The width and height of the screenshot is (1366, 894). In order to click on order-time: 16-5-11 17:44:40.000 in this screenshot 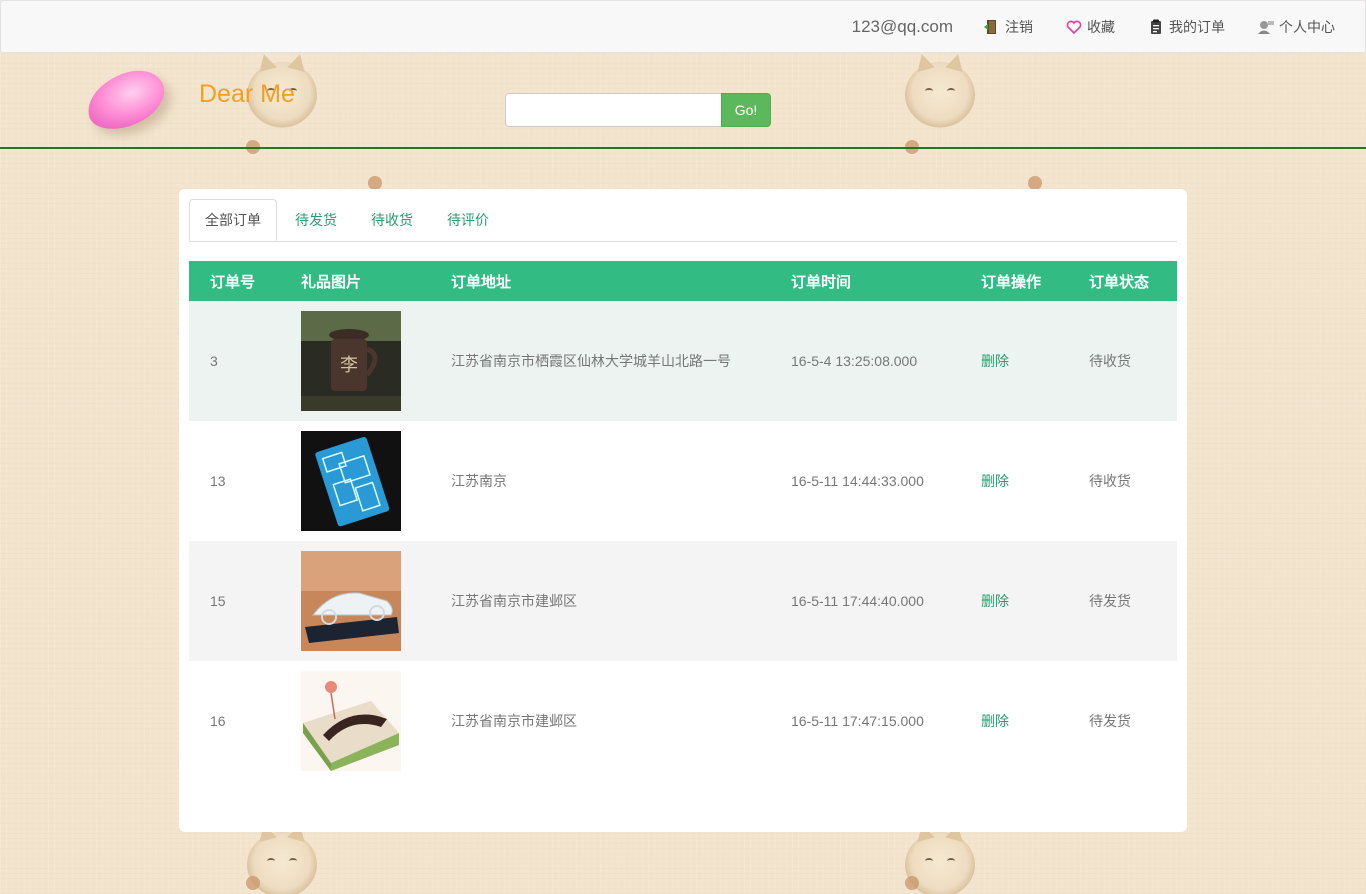, I will do `click(857, 601)`.